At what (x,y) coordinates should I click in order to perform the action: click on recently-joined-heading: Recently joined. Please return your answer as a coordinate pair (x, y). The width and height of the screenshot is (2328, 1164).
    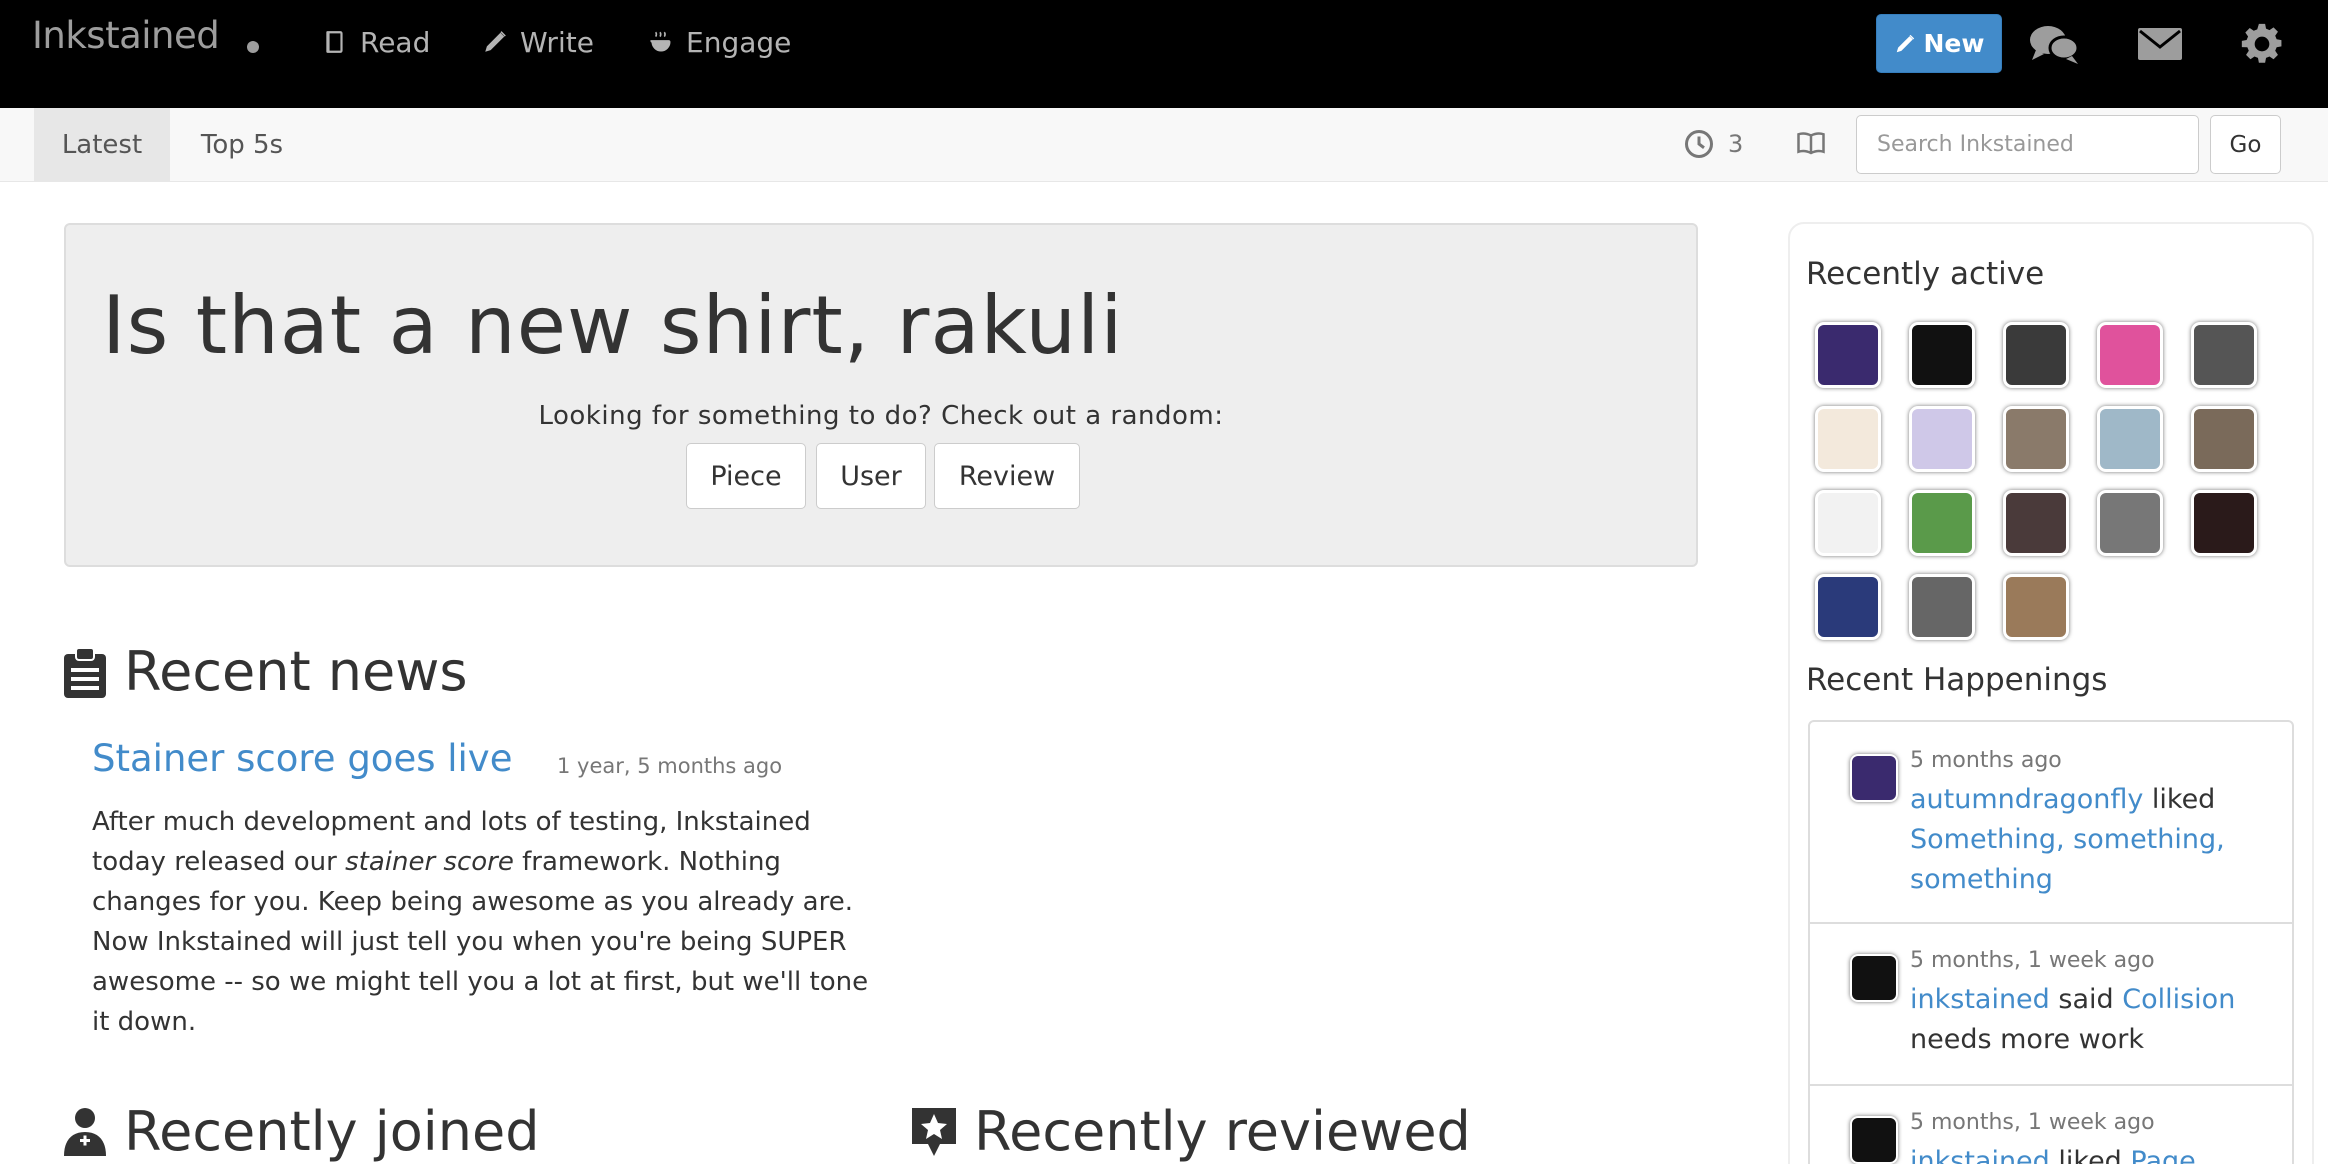
    Looking at the image, I should click on (301, 1131).